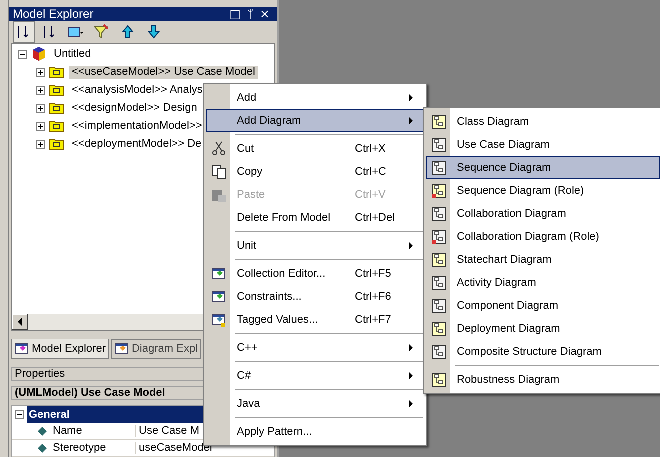 This screenshot has width=660, height=457. I want to click on minus-icon, so click(19, 414).